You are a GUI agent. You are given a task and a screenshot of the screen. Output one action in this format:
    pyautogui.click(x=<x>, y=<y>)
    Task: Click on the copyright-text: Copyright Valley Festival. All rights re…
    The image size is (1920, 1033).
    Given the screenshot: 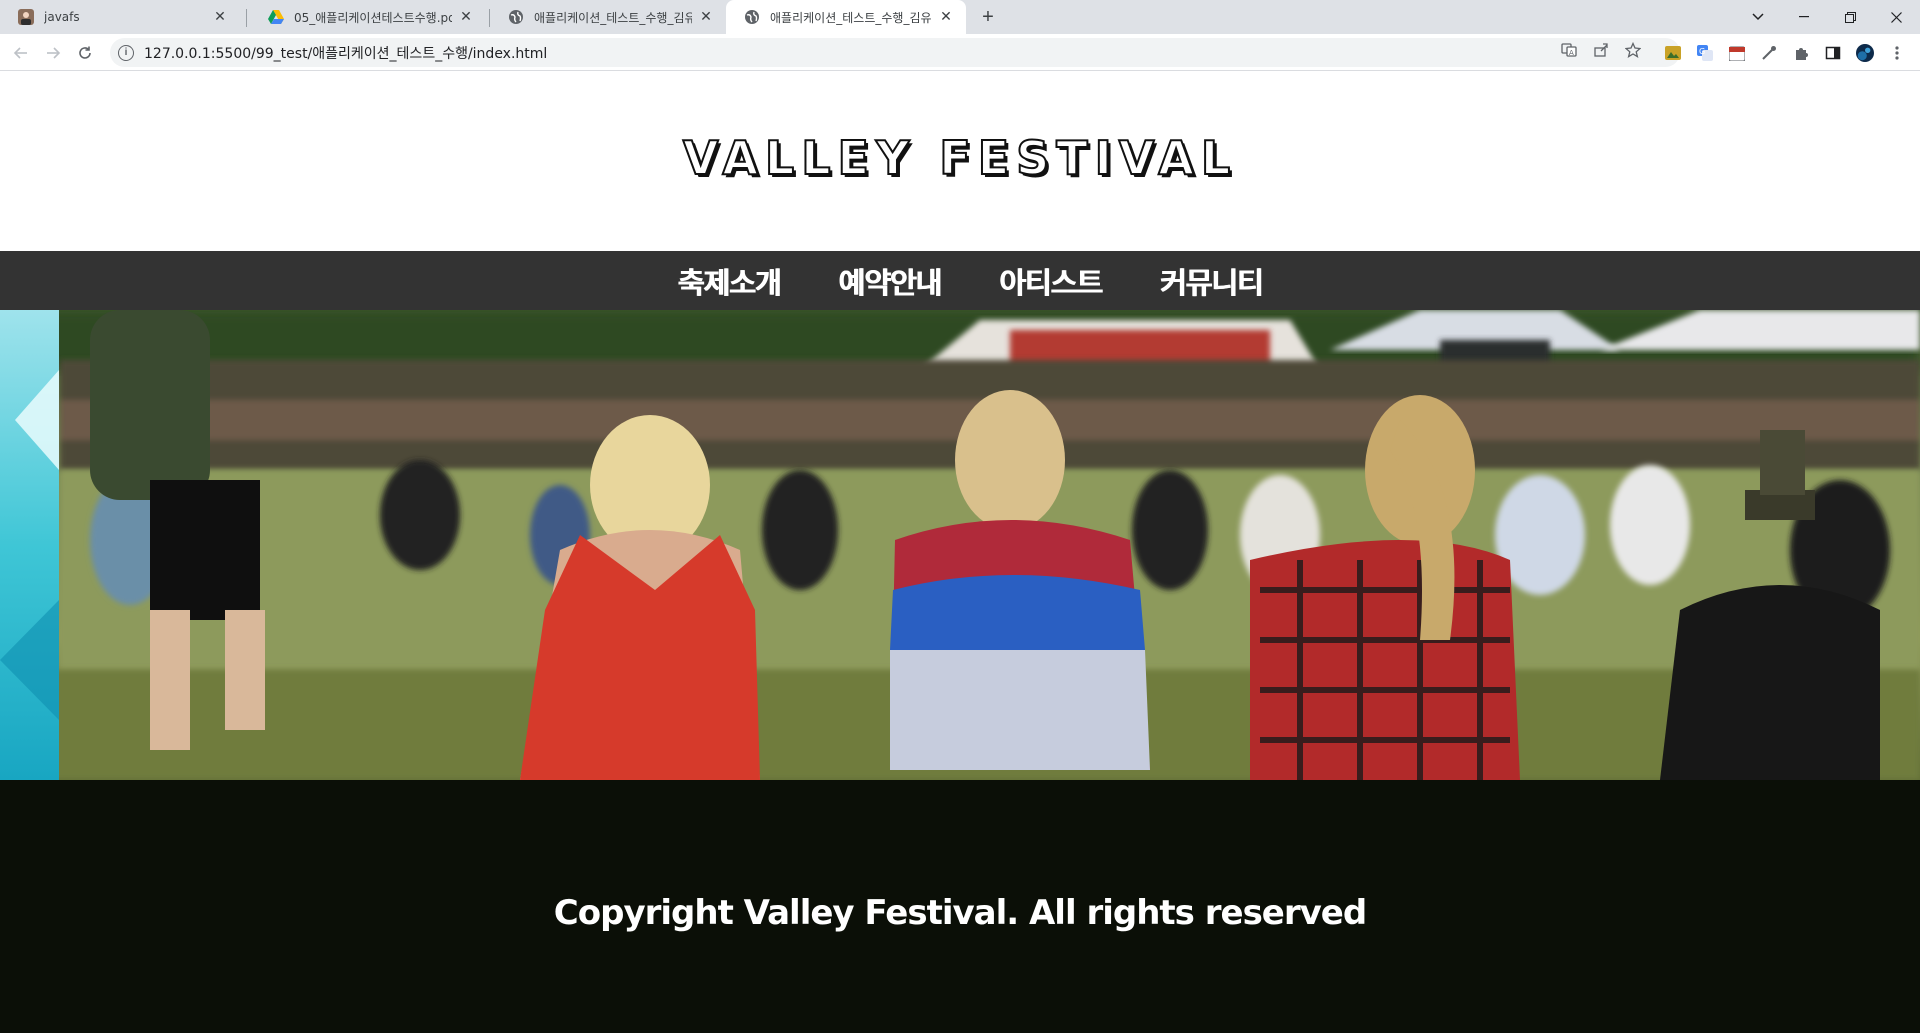 What is the action you would take?
    pyautogui.click(x=960, y=913)
    